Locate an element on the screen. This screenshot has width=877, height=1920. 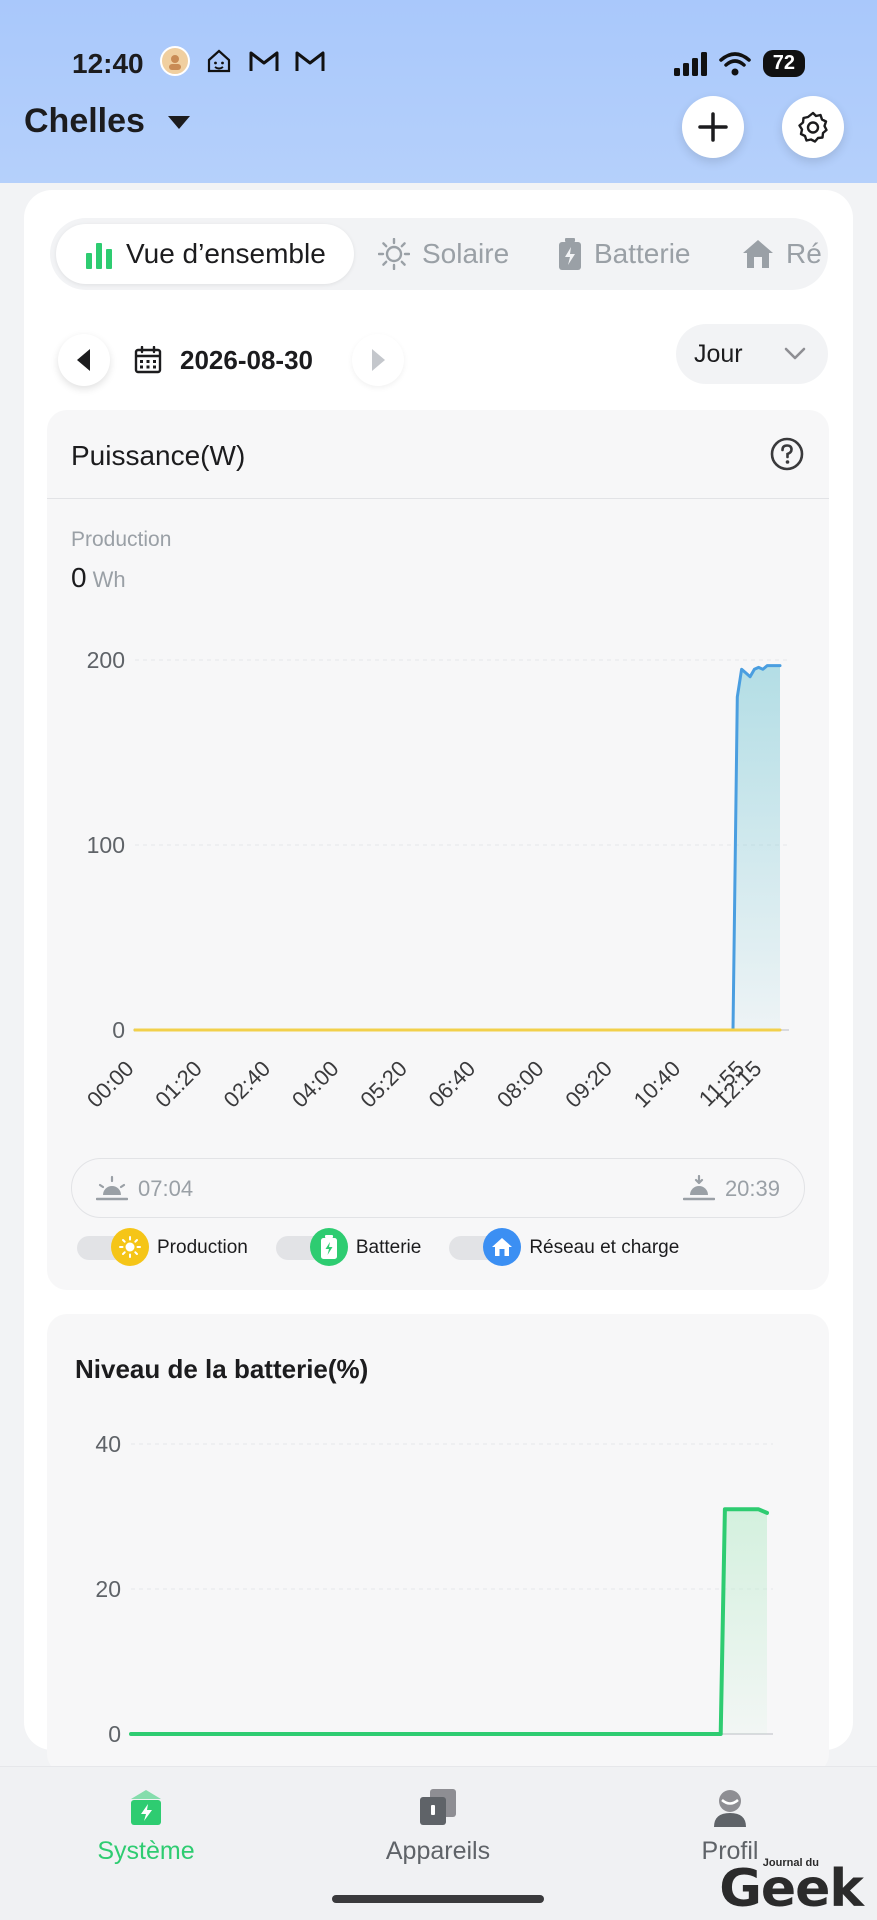
y-tick-label: 20 is located at coordinates (108, 1589).